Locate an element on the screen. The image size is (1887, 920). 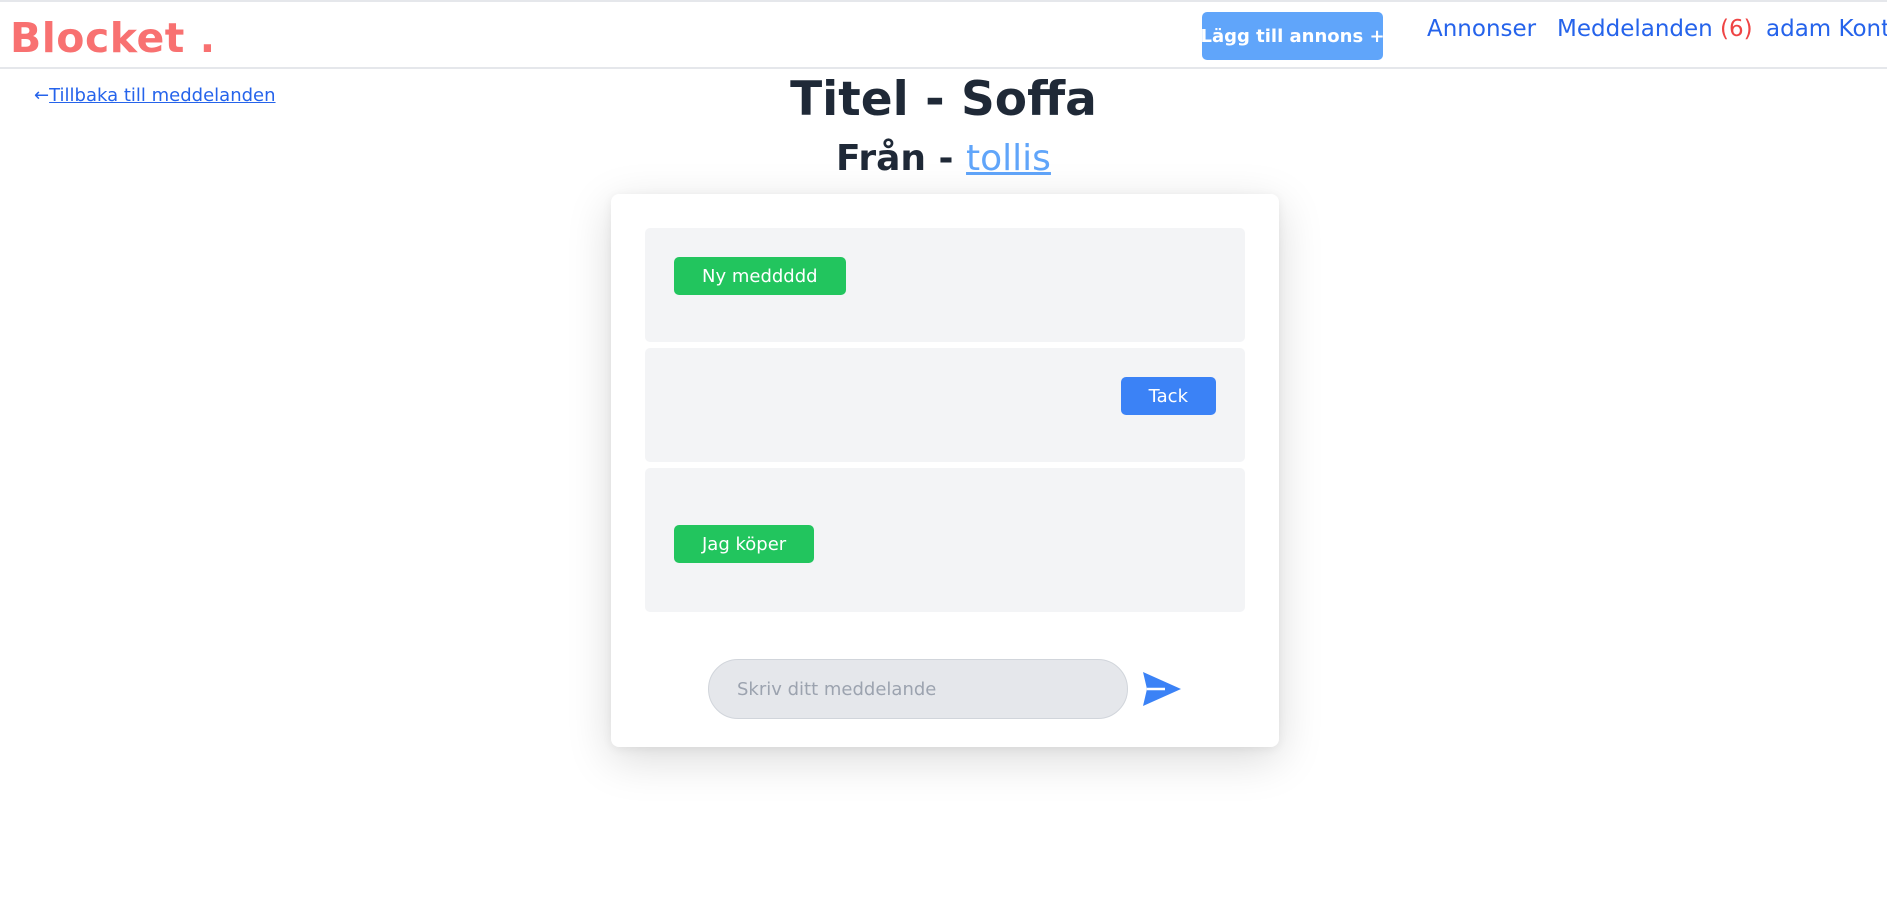
message-row: Jag köper is located at coordinates (945, 540).